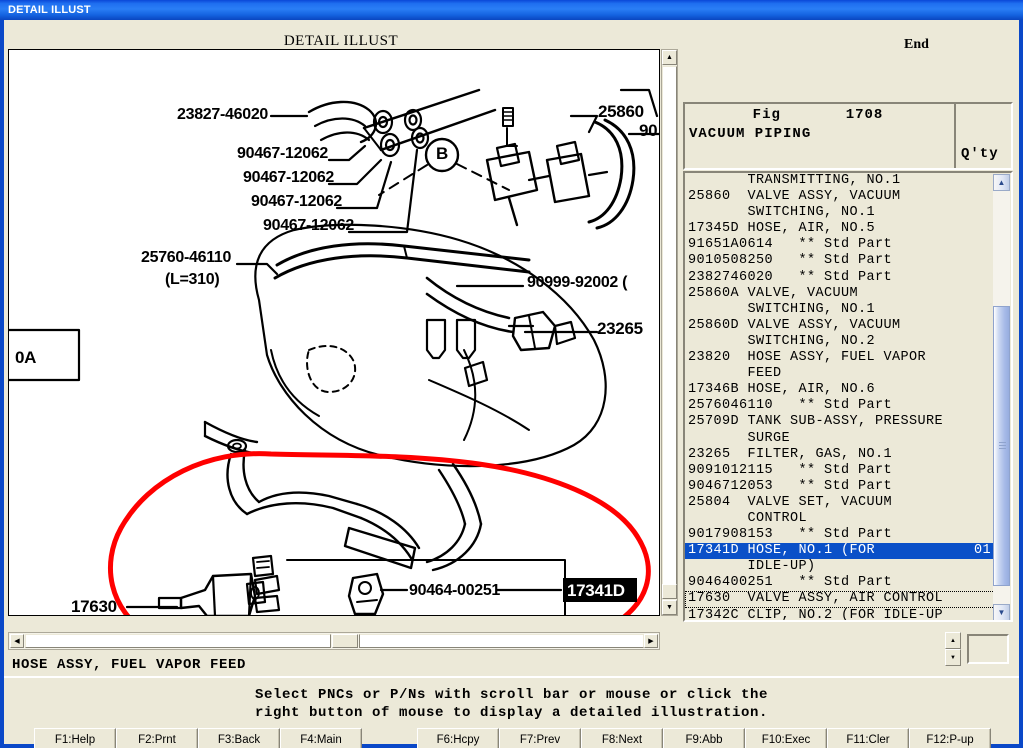 The image size is (1023, 748). I want to click on scroll-down-arrow: ▼, so click(669, 607).